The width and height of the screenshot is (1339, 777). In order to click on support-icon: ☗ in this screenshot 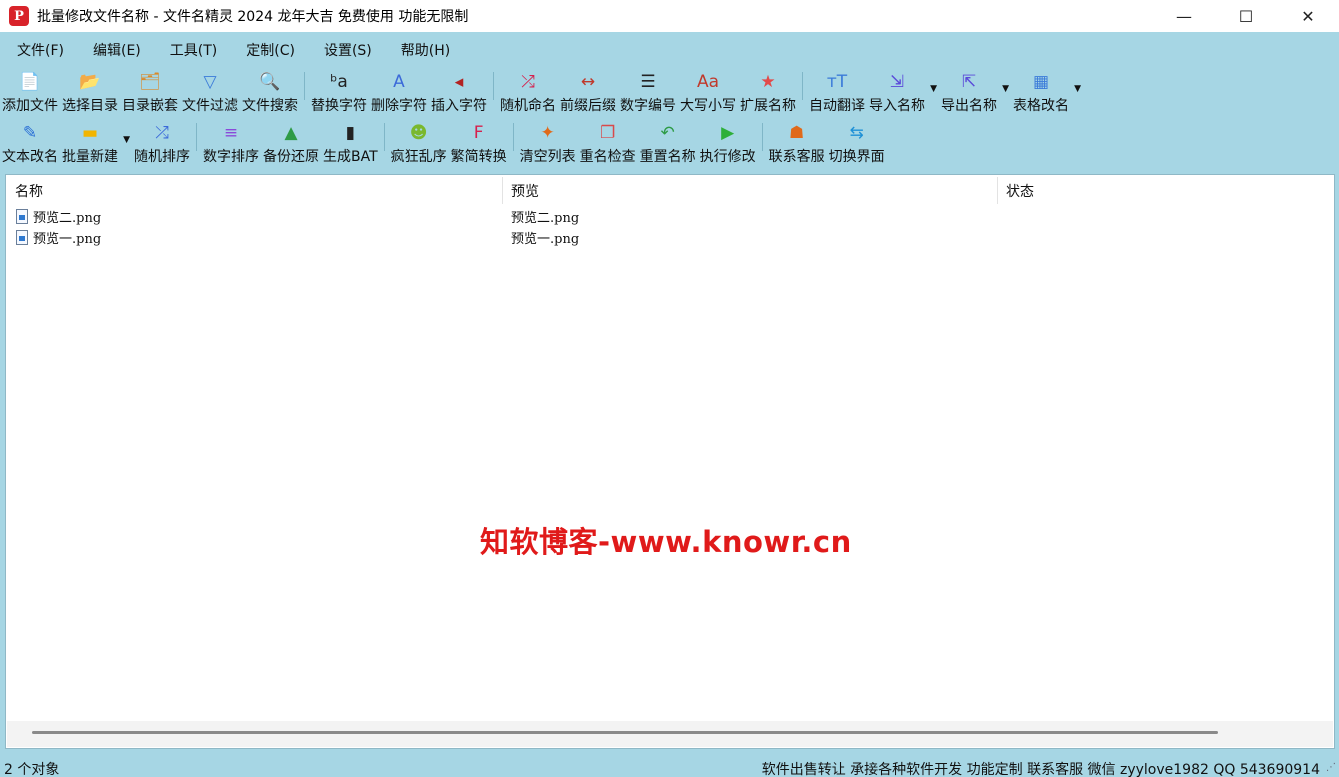, I will do `click(797, 132)`.